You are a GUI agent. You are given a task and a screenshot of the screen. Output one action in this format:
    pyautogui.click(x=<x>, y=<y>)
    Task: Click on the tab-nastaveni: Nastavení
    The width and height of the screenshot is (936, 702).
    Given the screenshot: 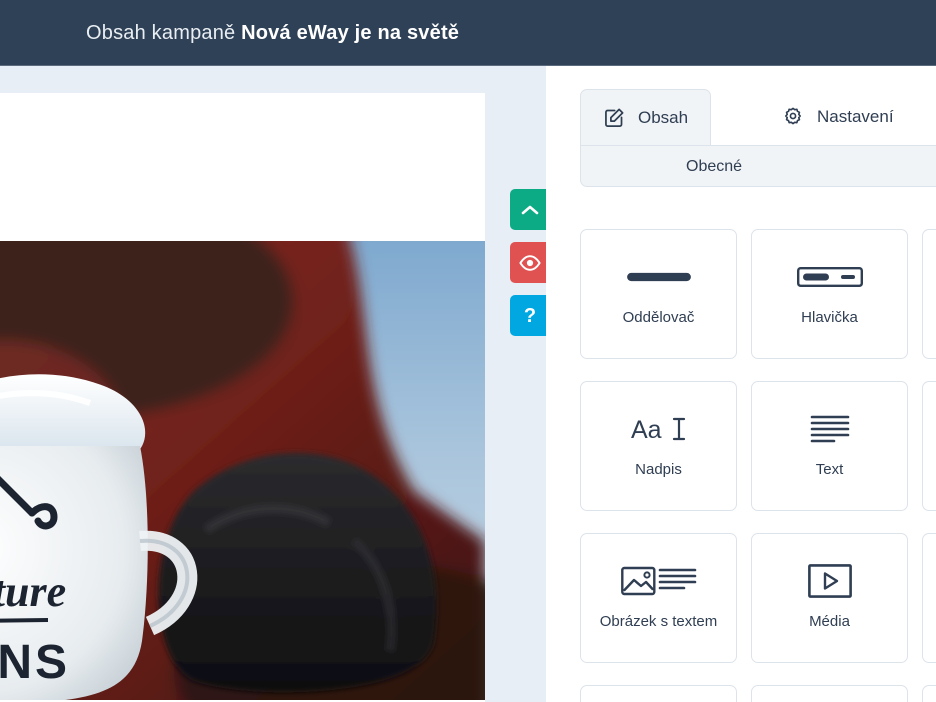 What is the action you would take?
    pyautogui.click(x=838, y=117)
    